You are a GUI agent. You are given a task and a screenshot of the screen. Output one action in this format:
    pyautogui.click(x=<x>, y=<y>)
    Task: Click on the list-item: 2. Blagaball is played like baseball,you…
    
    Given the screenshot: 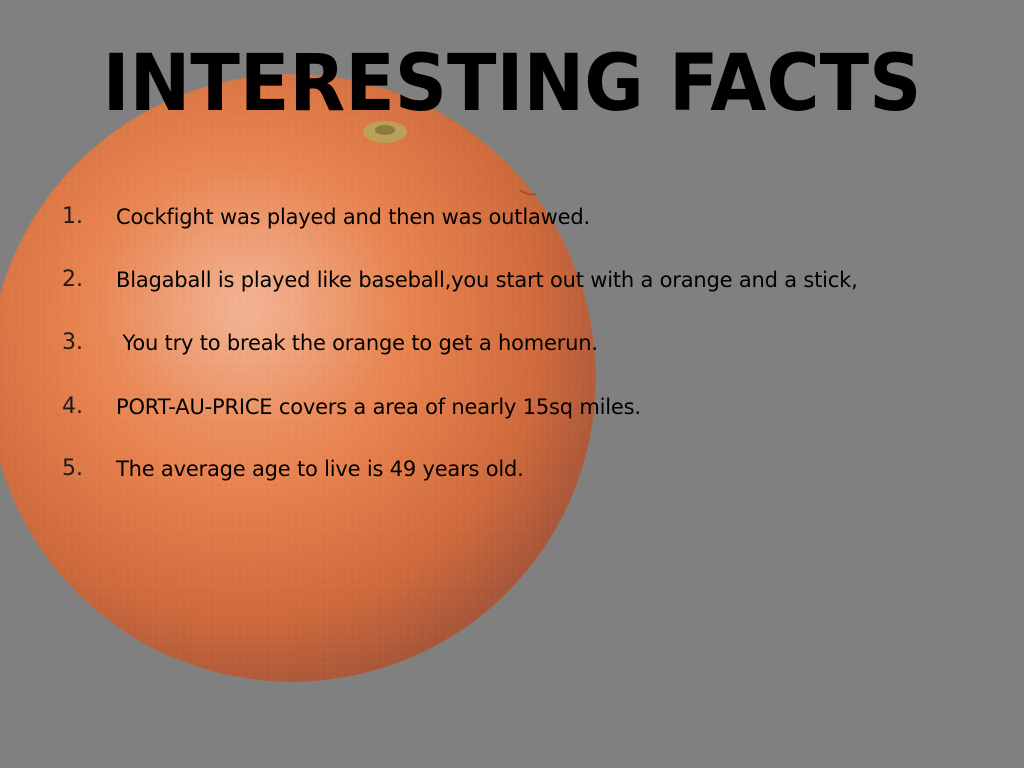 What is the action you would take?
    pyautogui.click(x=537, y=280)
    